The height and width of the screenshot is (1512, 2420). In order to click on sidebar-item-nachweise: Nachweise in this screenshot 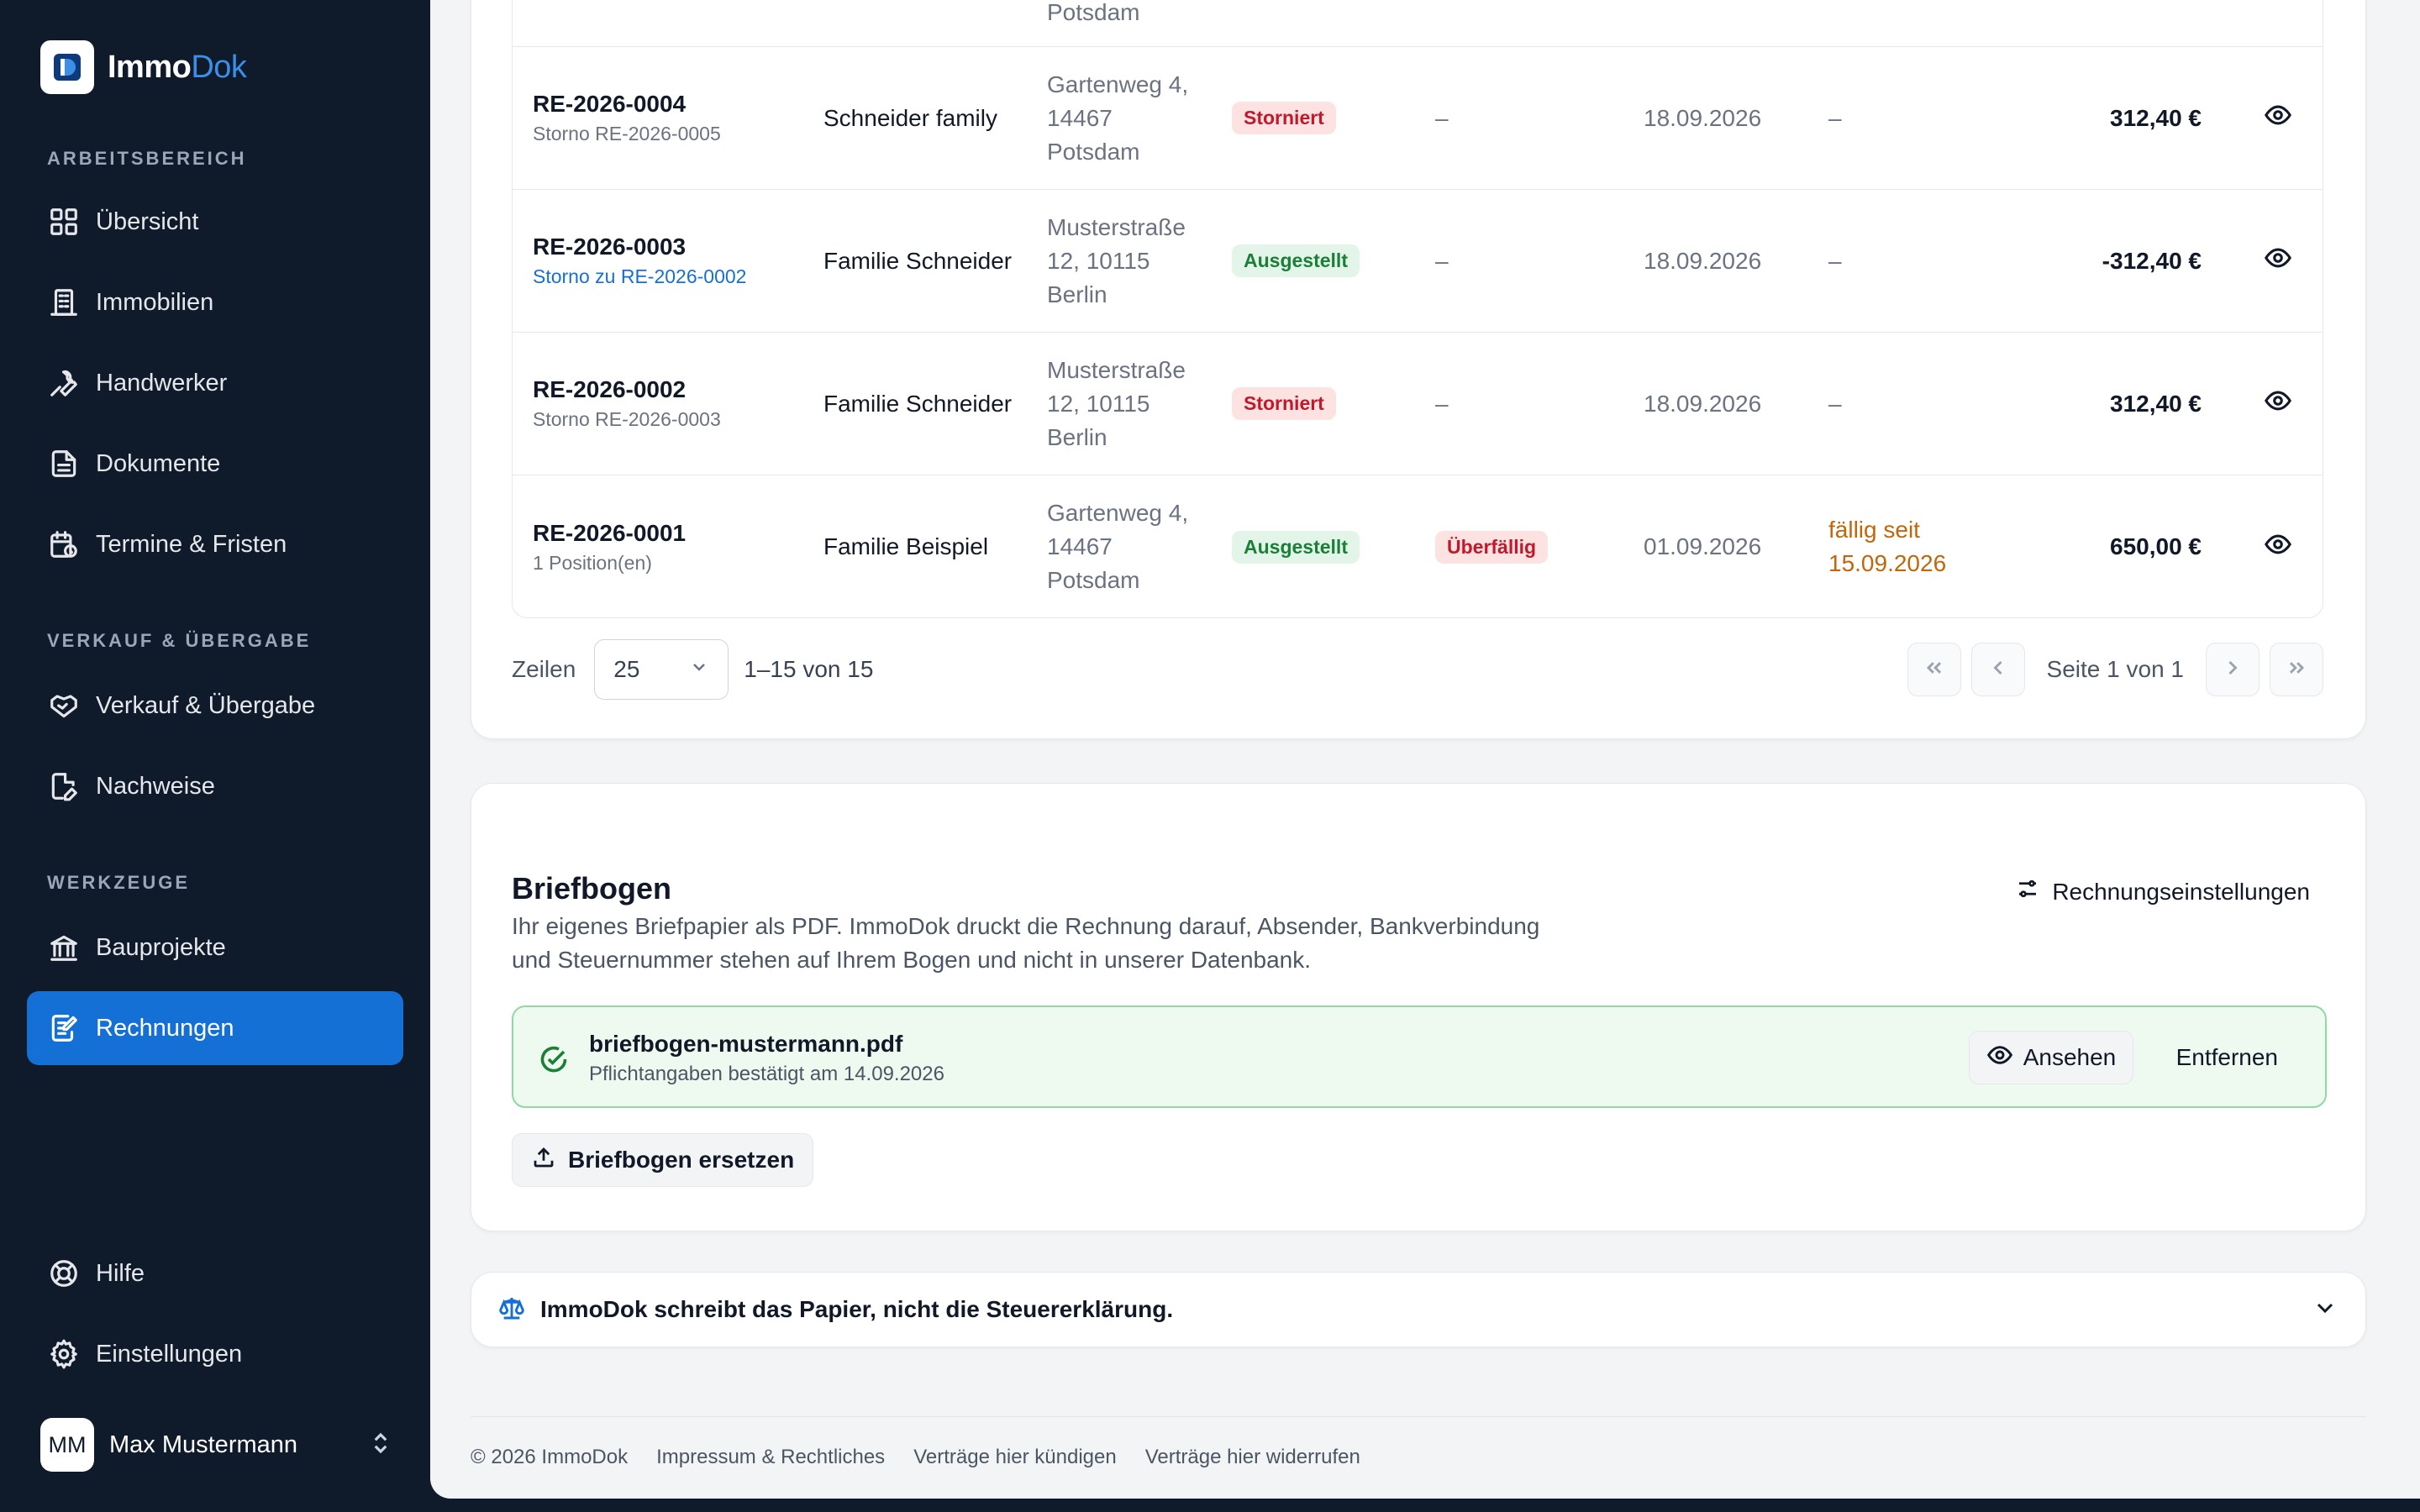, I will do `click(215, 786)`.